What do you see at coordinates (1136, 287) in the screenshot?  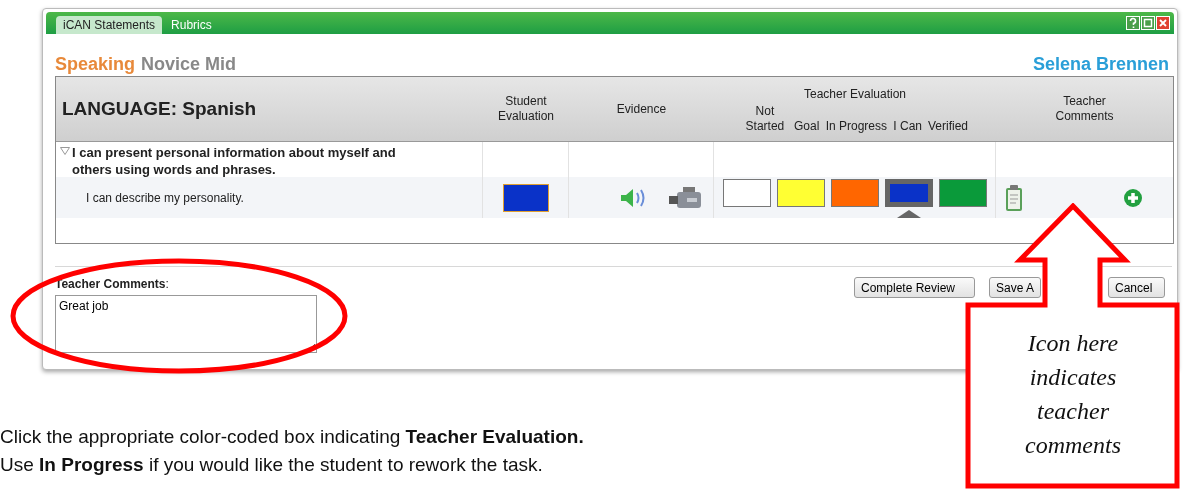 I see `dialog-button: Cancel` at bounding box center [1136, 287].